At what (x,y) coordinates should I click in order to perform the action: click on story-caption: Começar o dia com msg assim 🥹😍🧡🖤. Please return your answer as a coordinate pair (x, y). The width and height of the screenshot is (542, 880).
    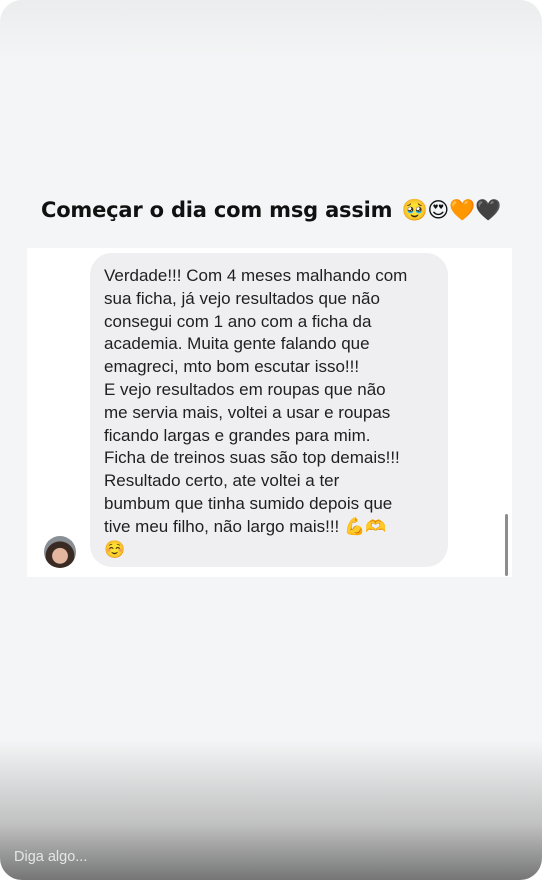
    Looking at the image, I should click on (271, 210).